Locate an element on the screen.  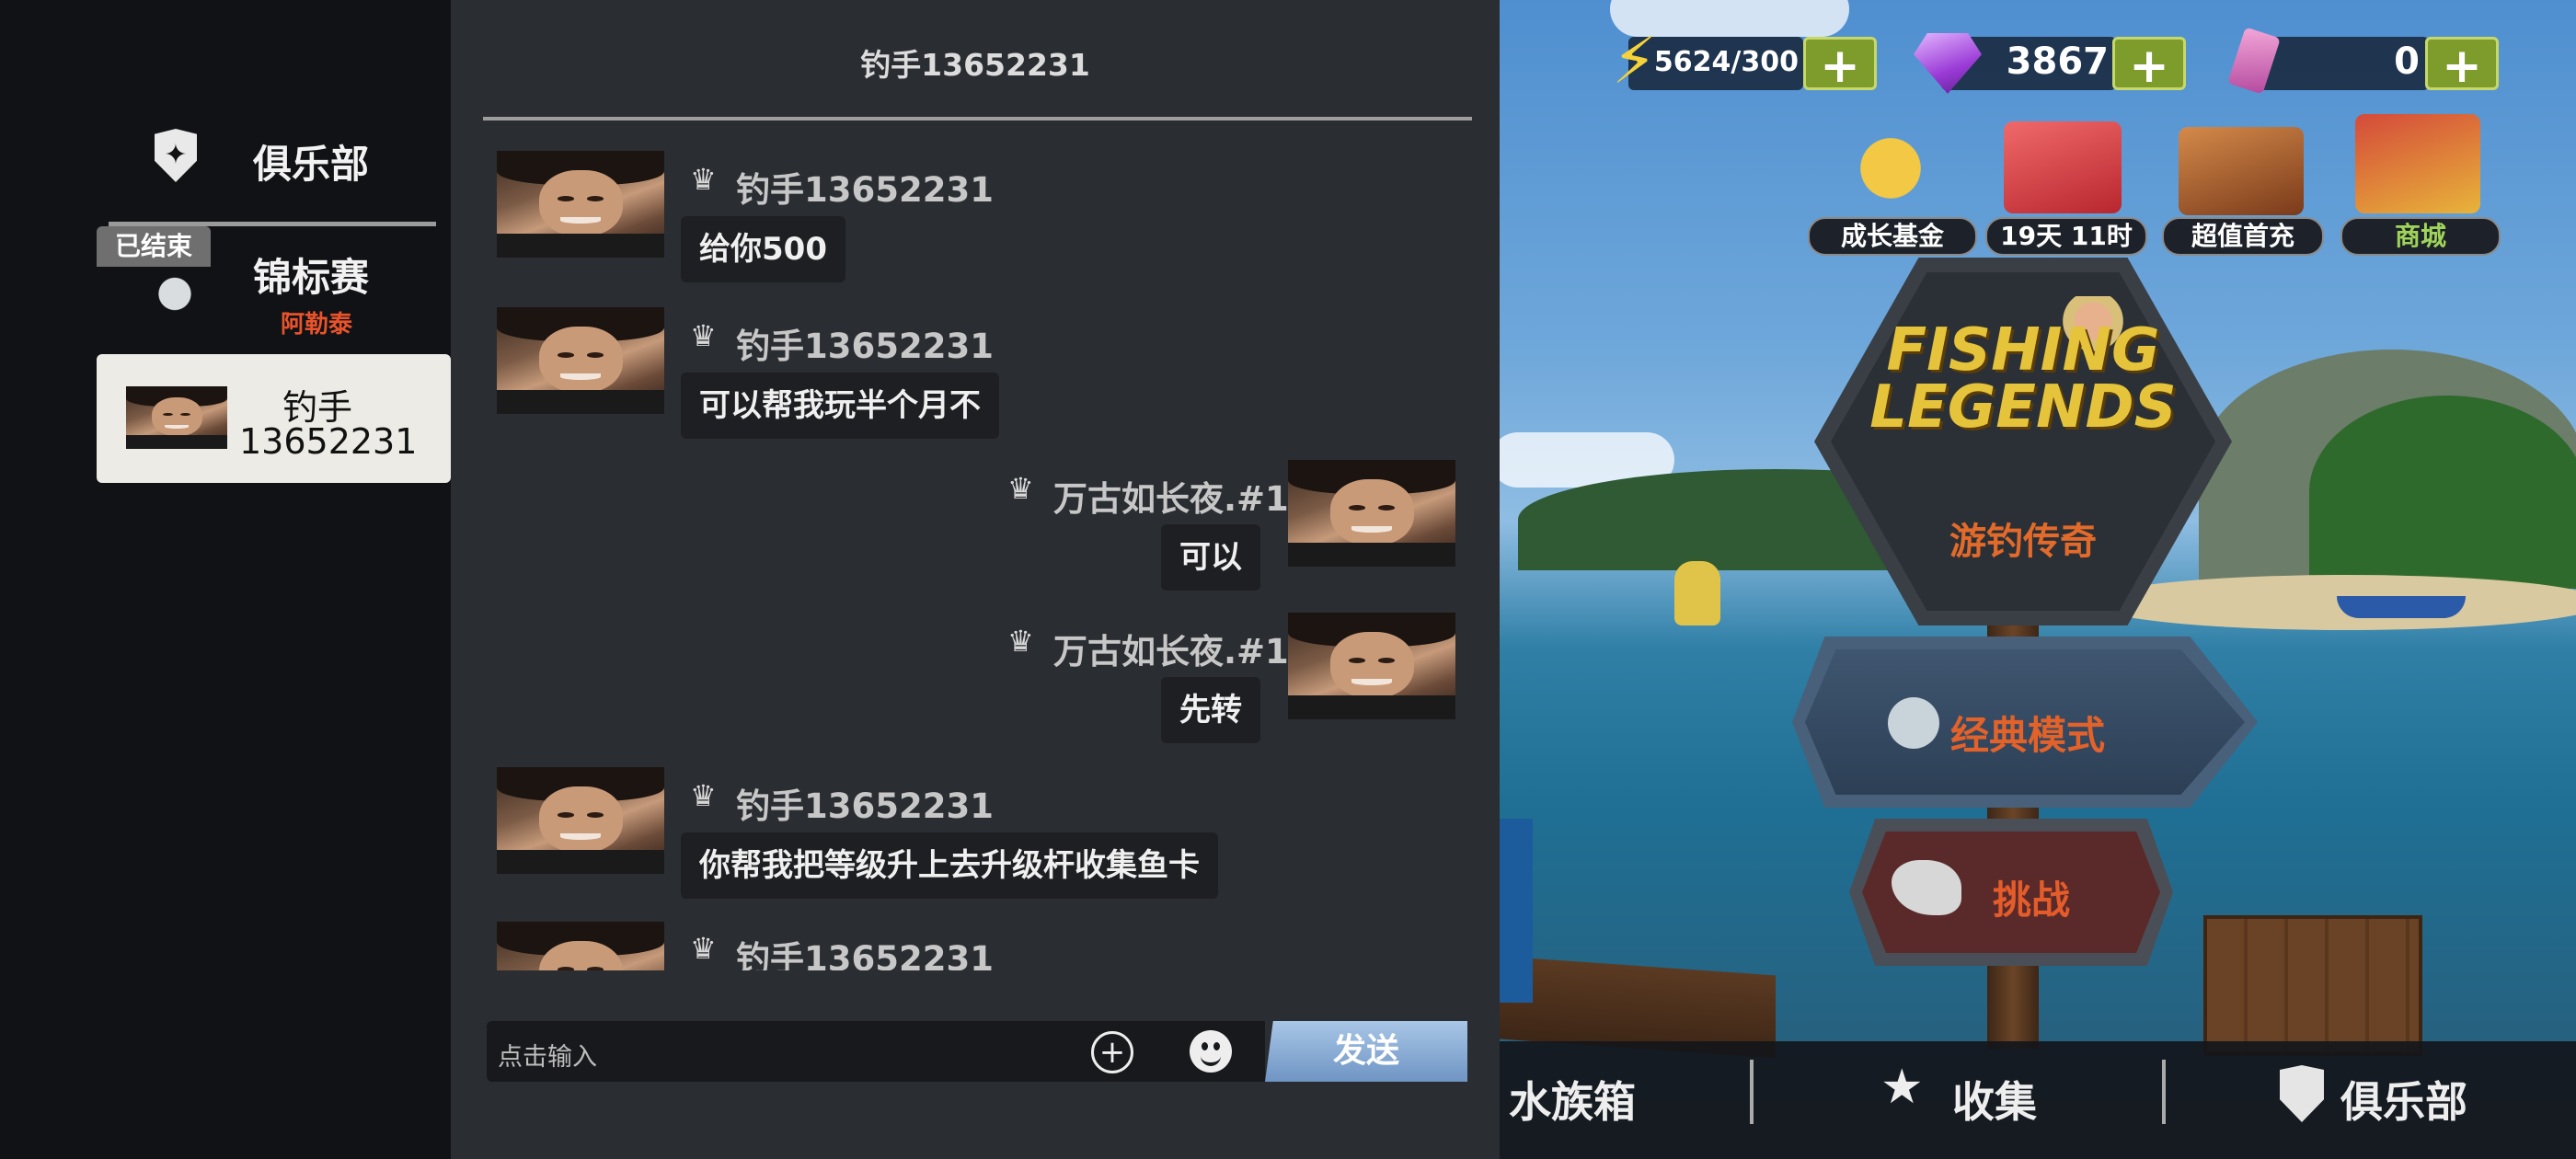
game-subtitle: 游钓传奇 is located at coordinates (2023, 542).